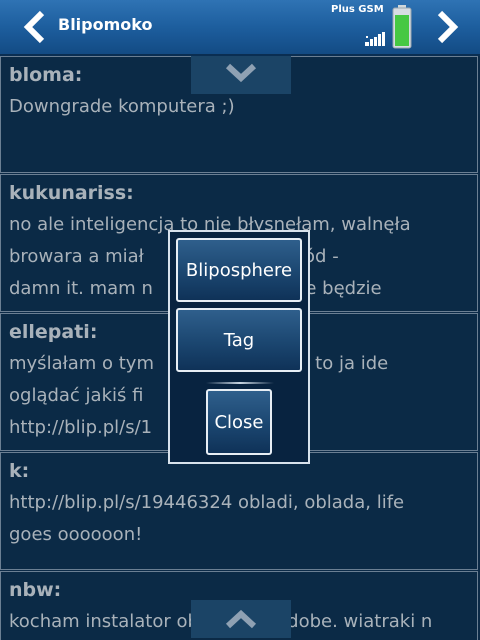 This screenshot has width=480, height=640. I want to click on chevron-left-icon, so click(34, 27).